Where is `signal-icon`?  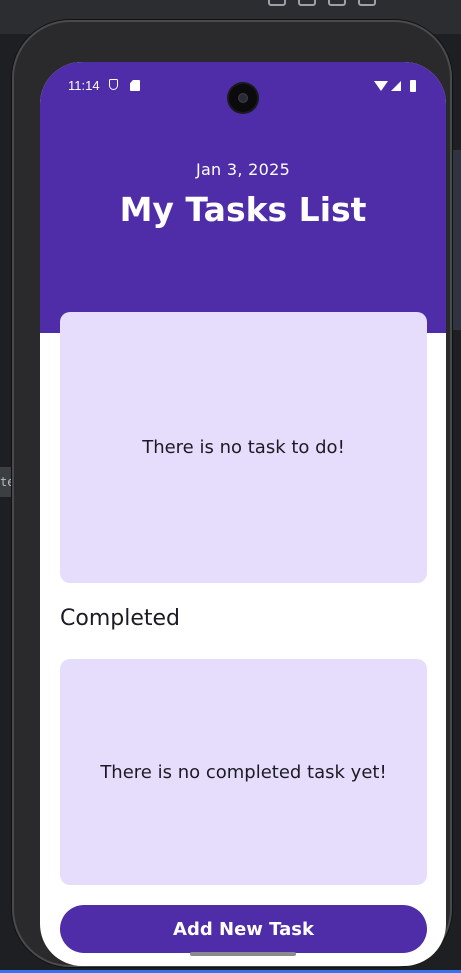 signal-icon is located at coordinates (396, 86).